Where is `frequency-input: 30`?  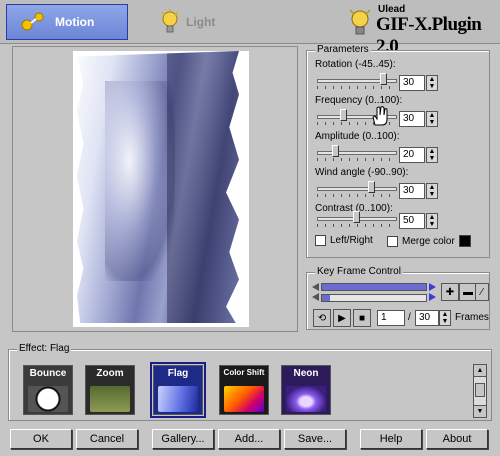 frequency-input: 30 is located at coordinates (412, 119).